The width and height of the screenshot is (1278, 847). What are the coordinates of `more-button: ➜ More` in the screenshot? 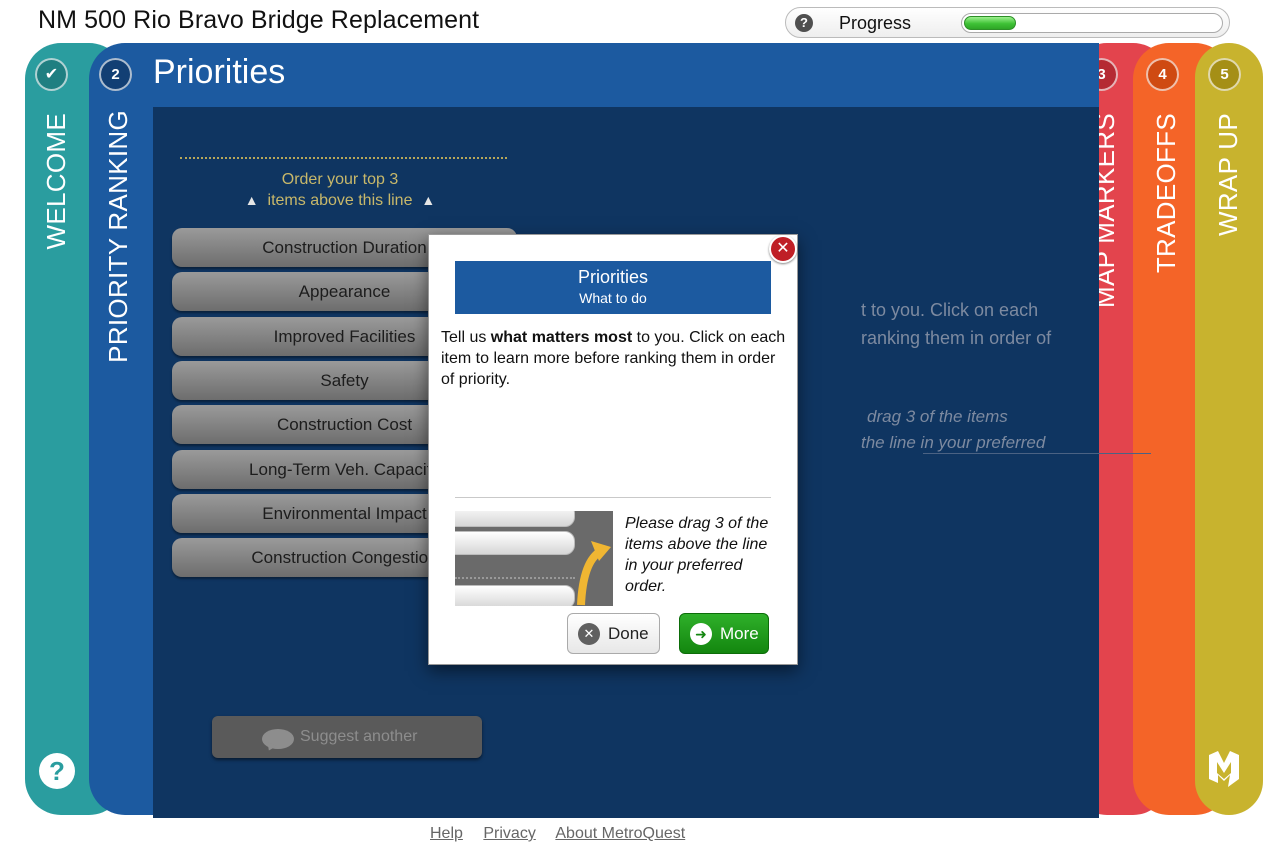 It's located at (724, 633).